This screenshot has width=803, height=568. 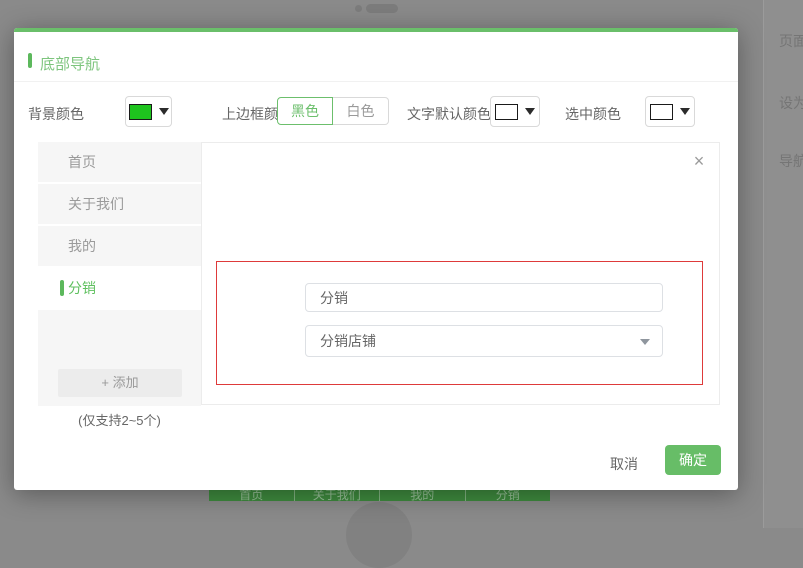 I want to click on title-accent-bar, so click(x=30, y=60).